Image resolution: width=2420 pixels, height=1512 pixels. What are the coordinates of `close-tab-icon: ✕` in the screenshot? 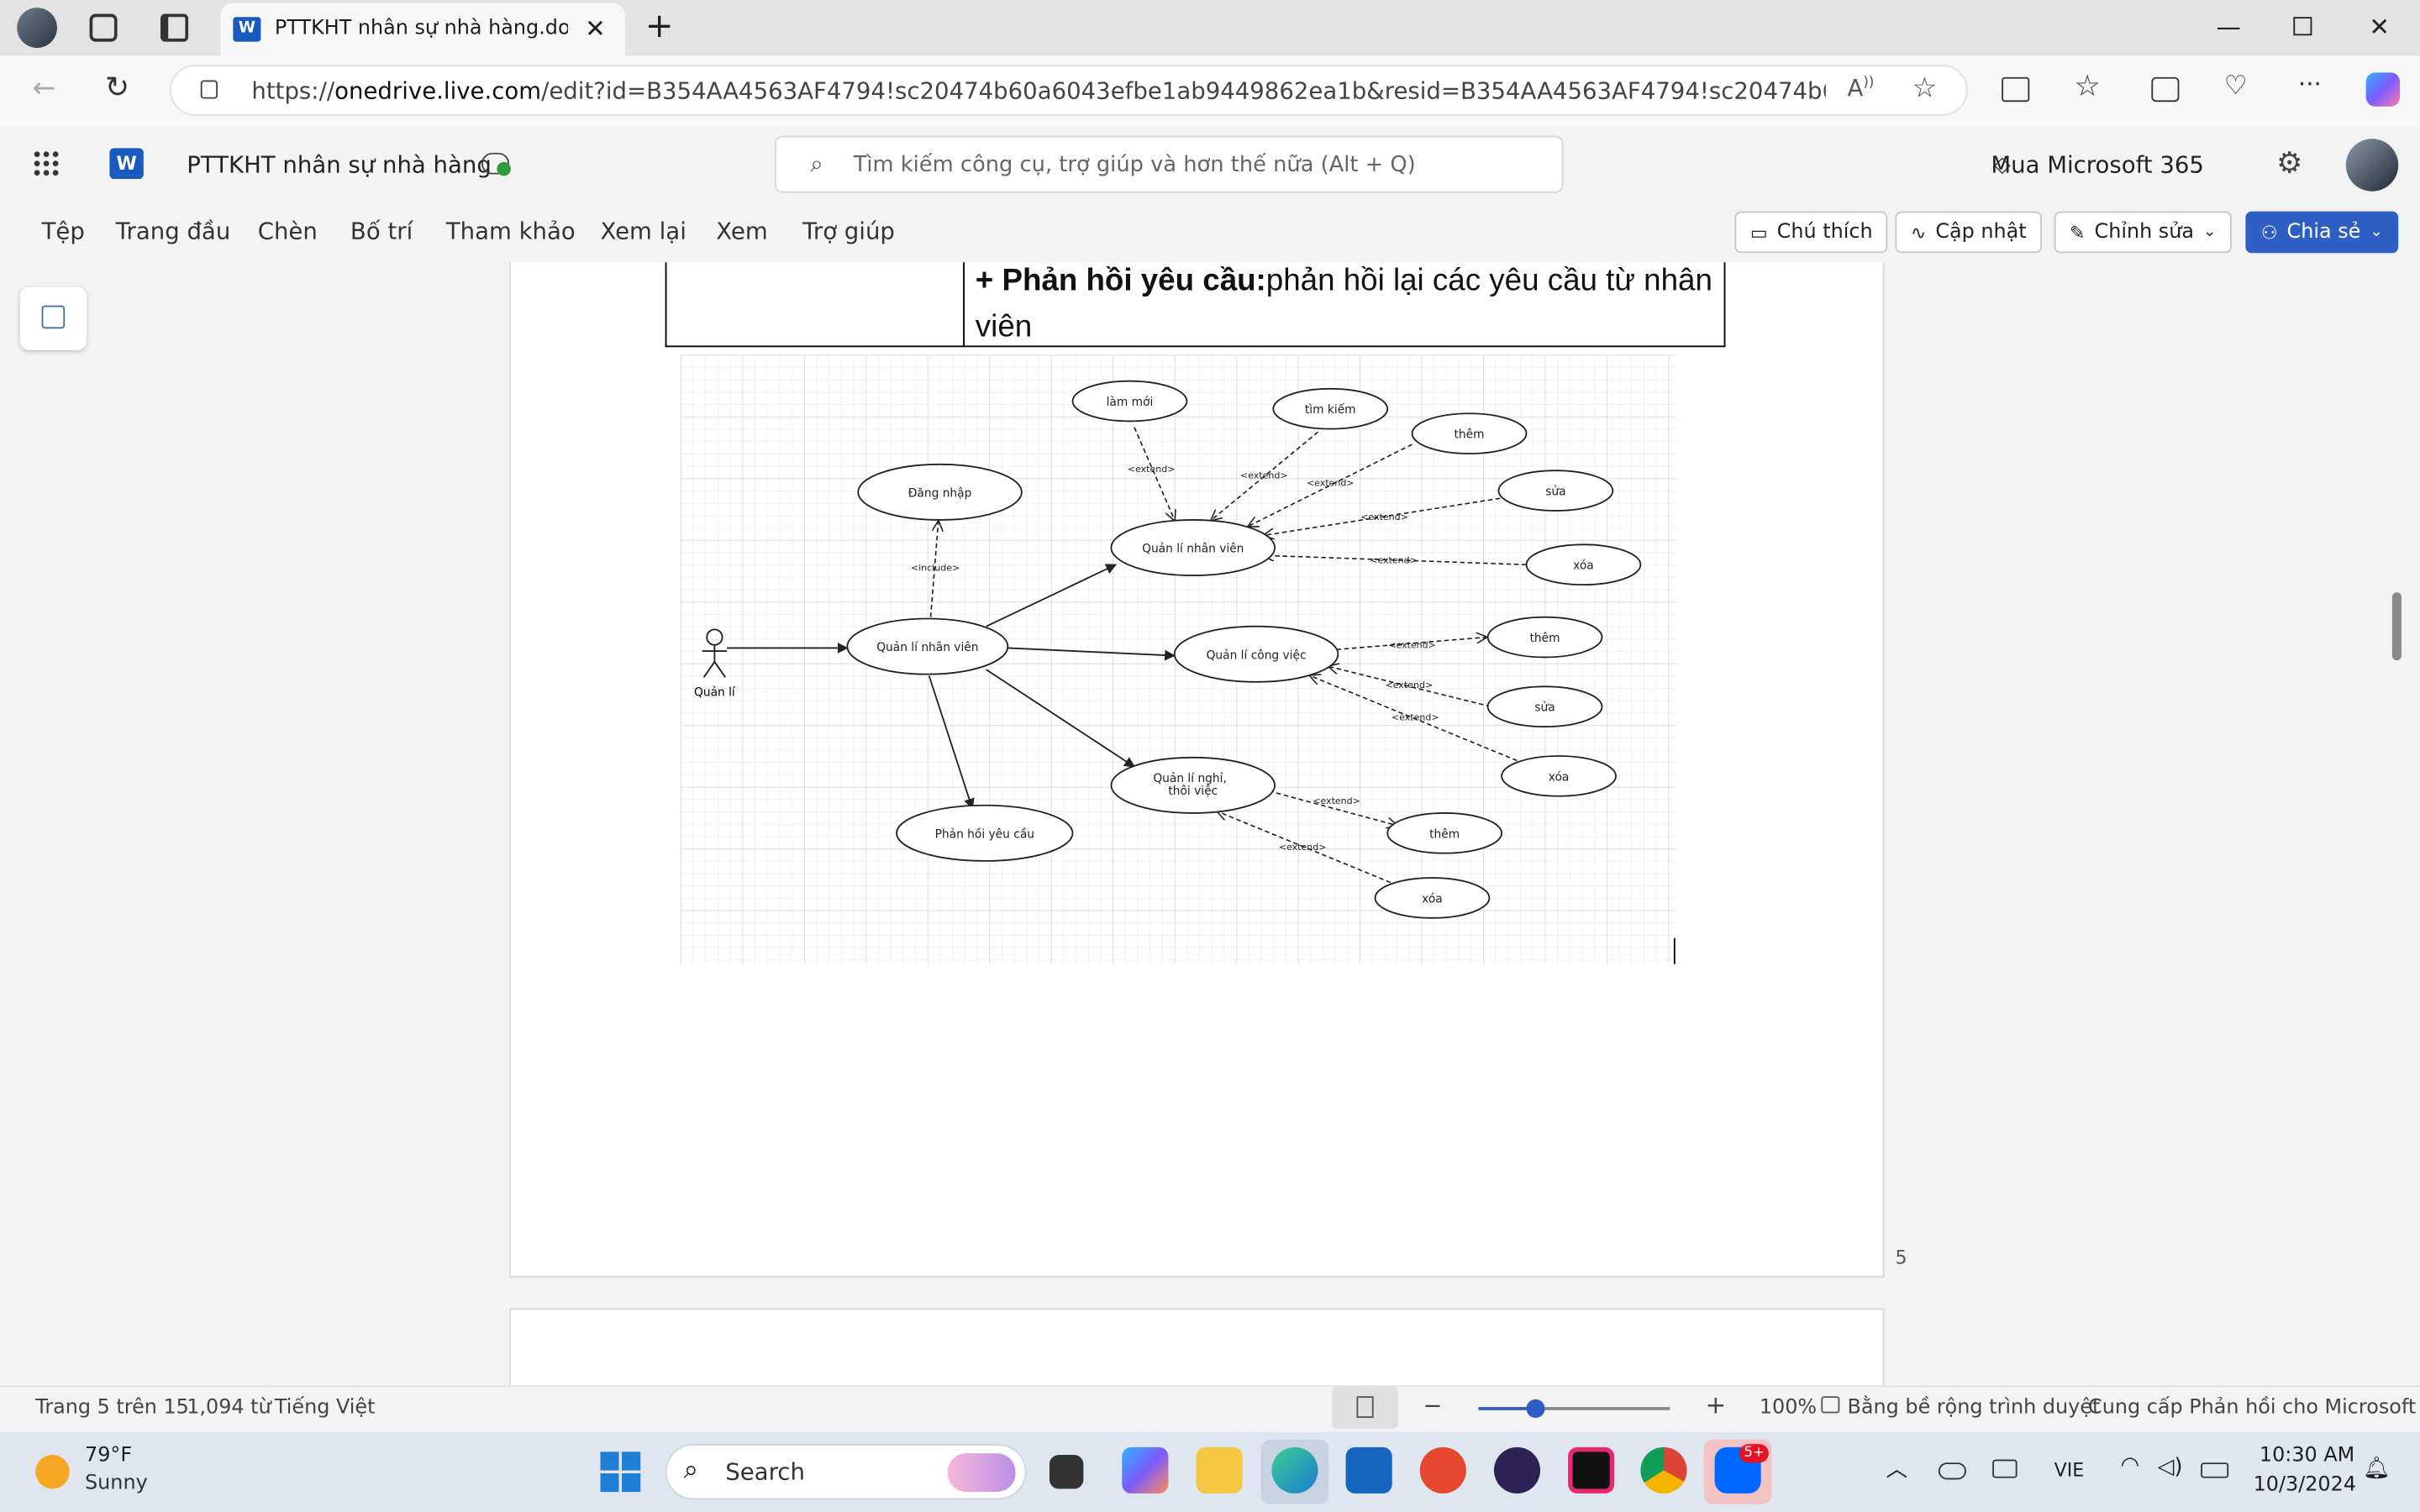 It's located at (596, 29).